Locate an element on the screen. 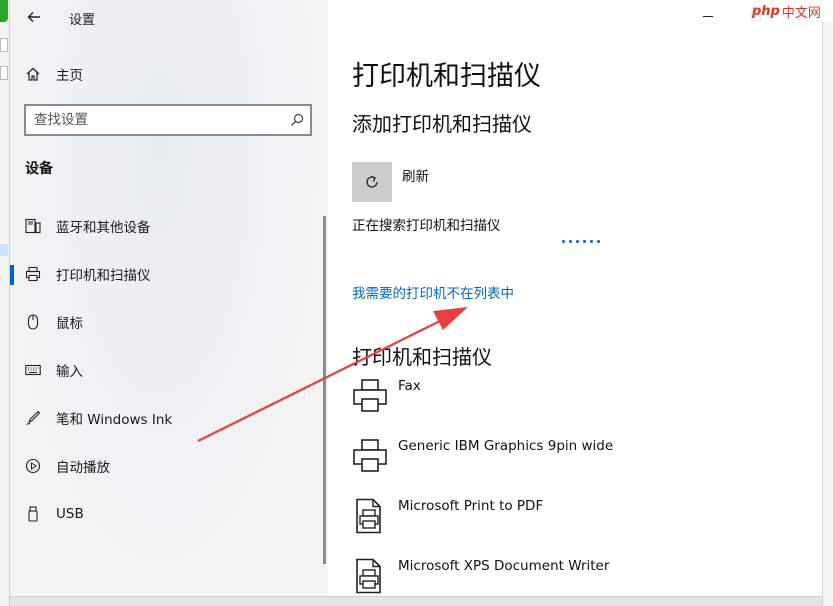 This screenshot has height=606, width=833. usb-icon is located at coordinates (33, 514).